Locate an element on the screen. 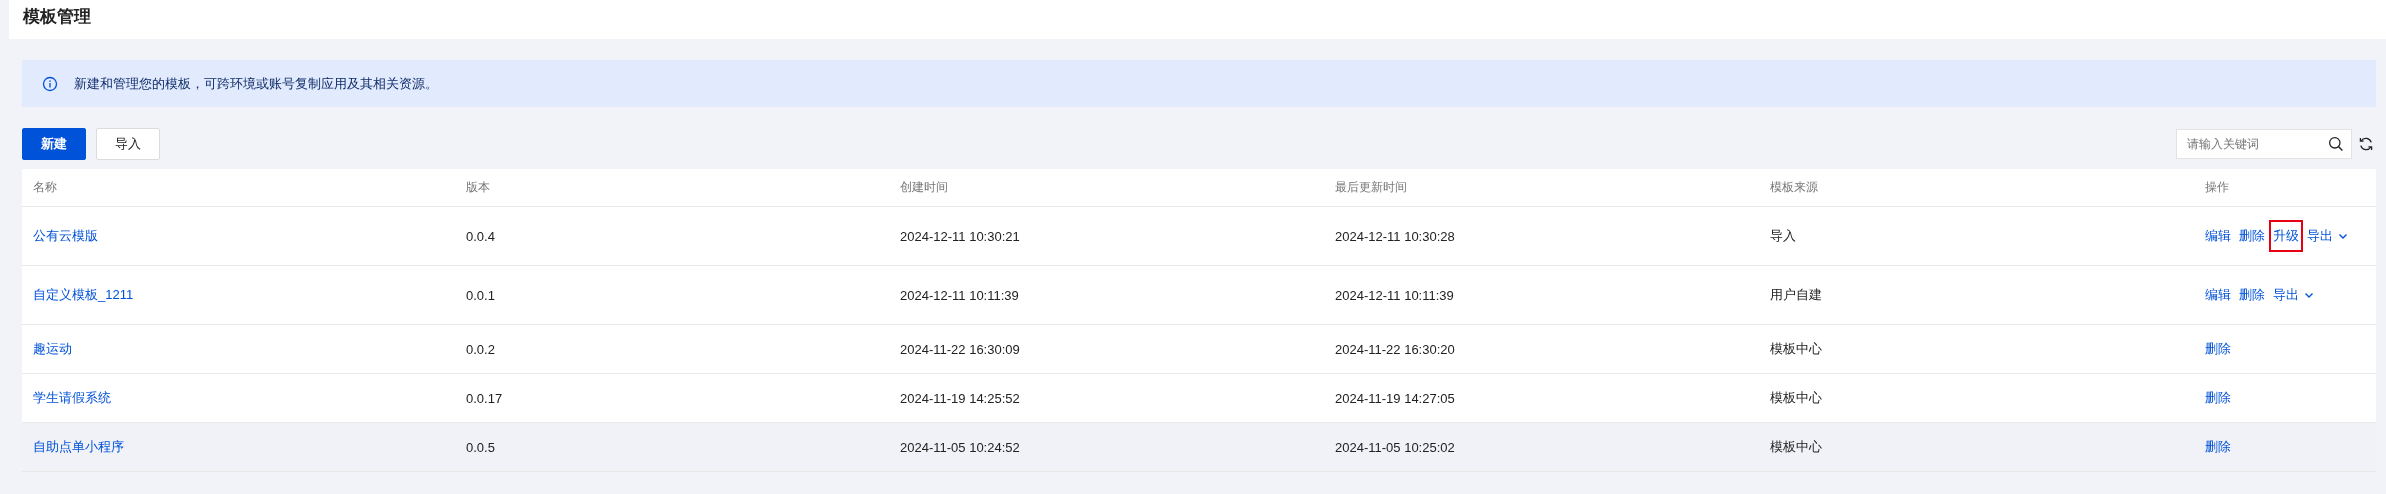 Image resolution: width=2386 pixels, height=494 pixels. action-link: 升级 is located at coordinates (2286, 236).